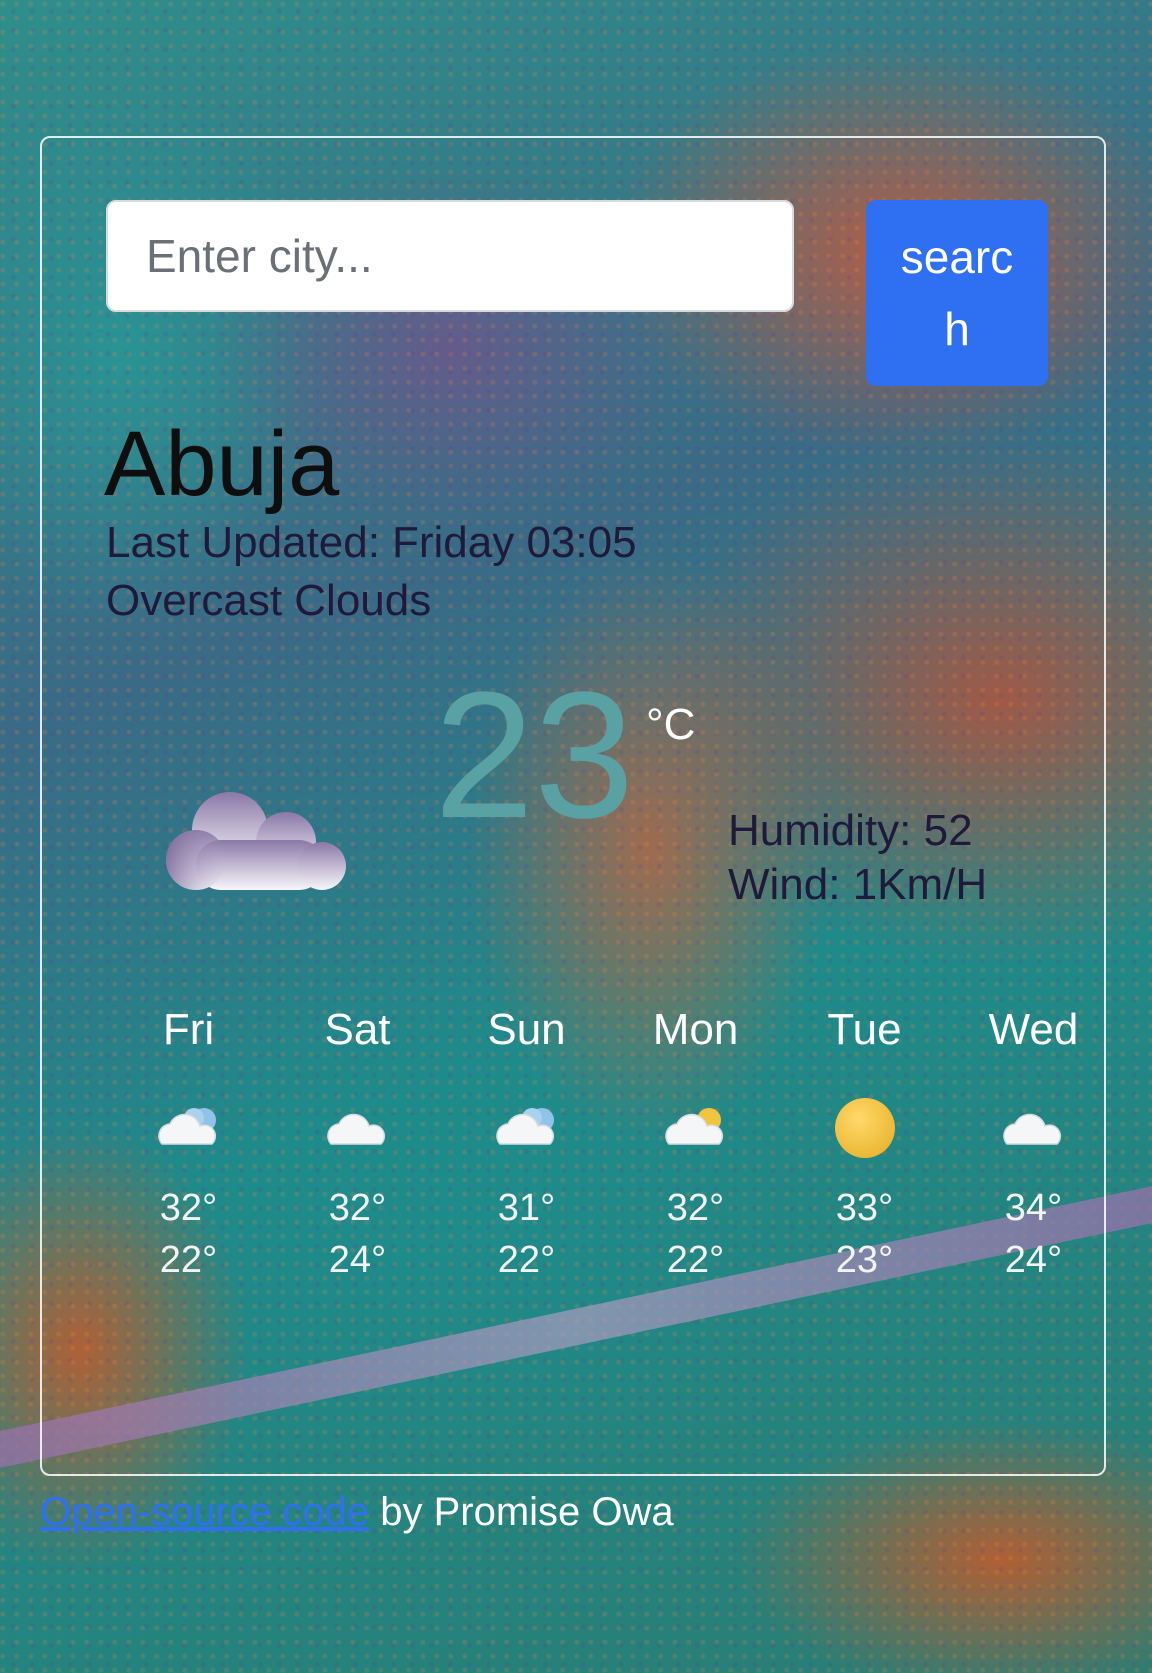  I want to click on forecast-day: Wed 34° 24°, so click(1033, 1141).